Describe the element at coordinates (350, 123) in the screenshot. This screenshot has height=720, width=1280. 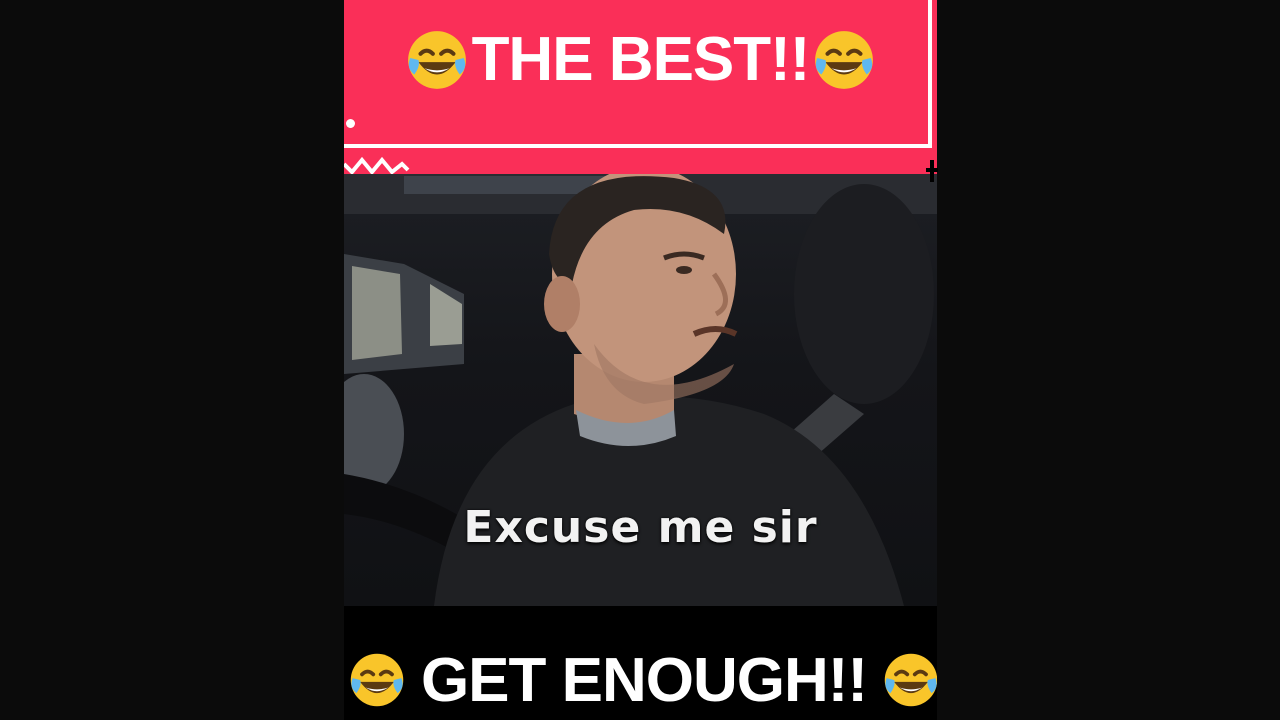
I see `banner-dot` at that location.